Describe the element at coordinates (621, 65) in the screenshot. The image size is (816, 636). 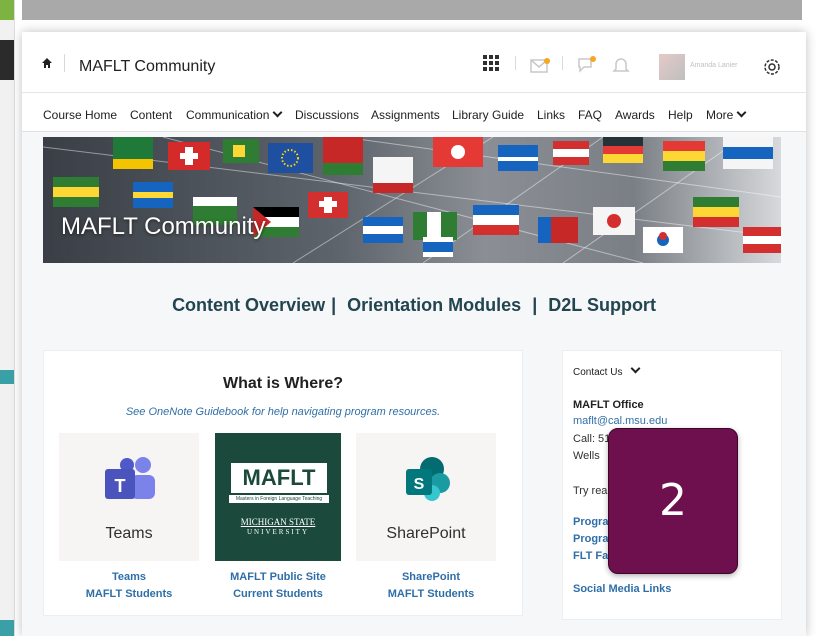
I see `bell-icon` at that location.